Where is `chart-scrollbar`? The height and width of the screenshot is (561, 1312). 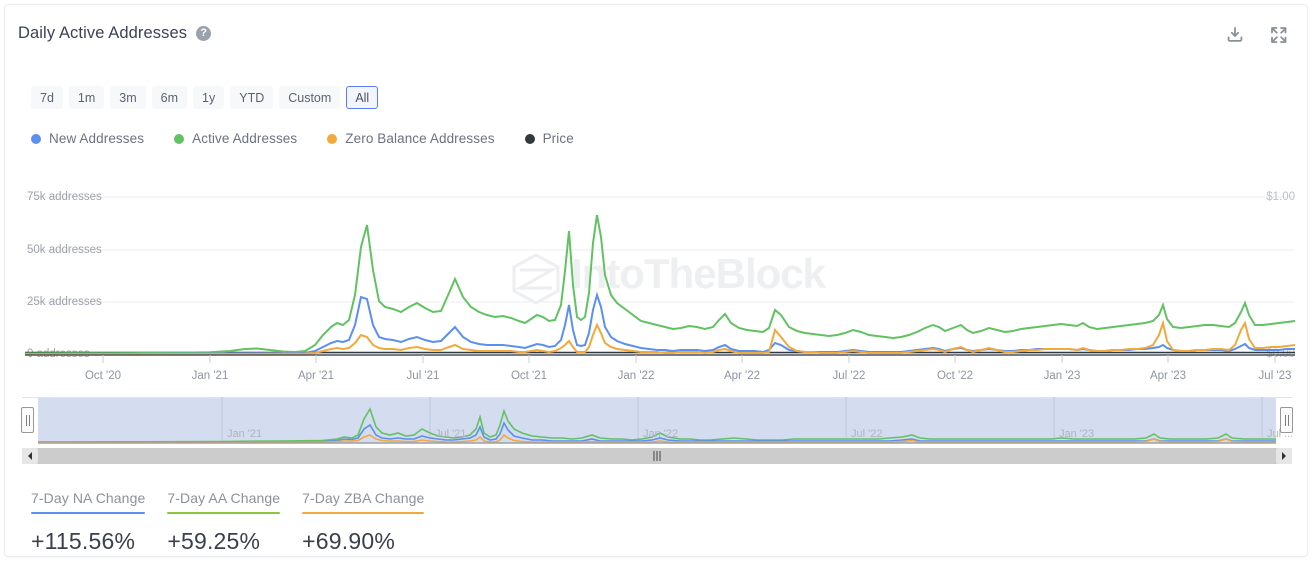
chart-scrollbar is located at coordinates (657, 456).